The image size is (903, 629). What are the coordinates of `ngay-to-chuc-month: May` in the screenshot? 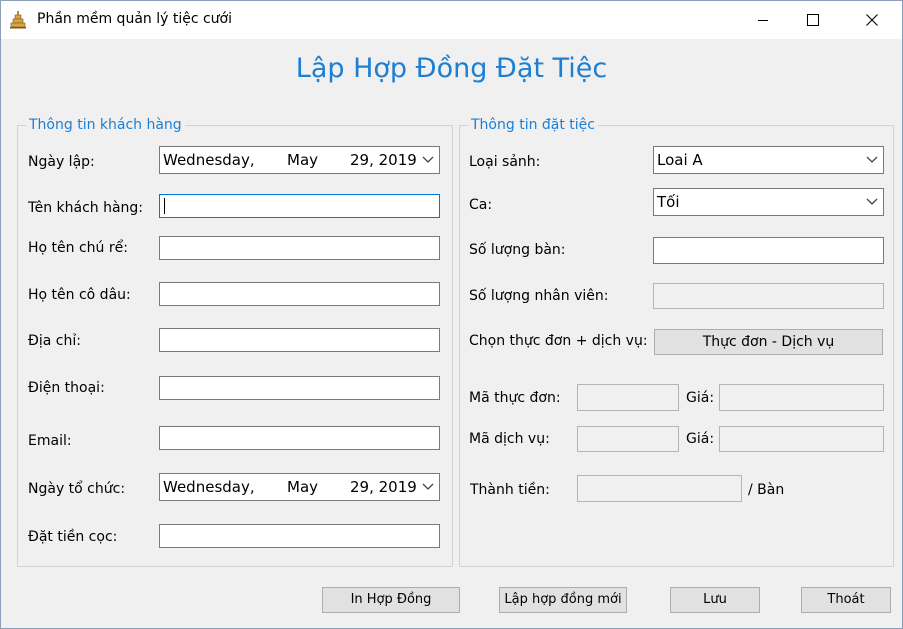 It's located at (303, 487).